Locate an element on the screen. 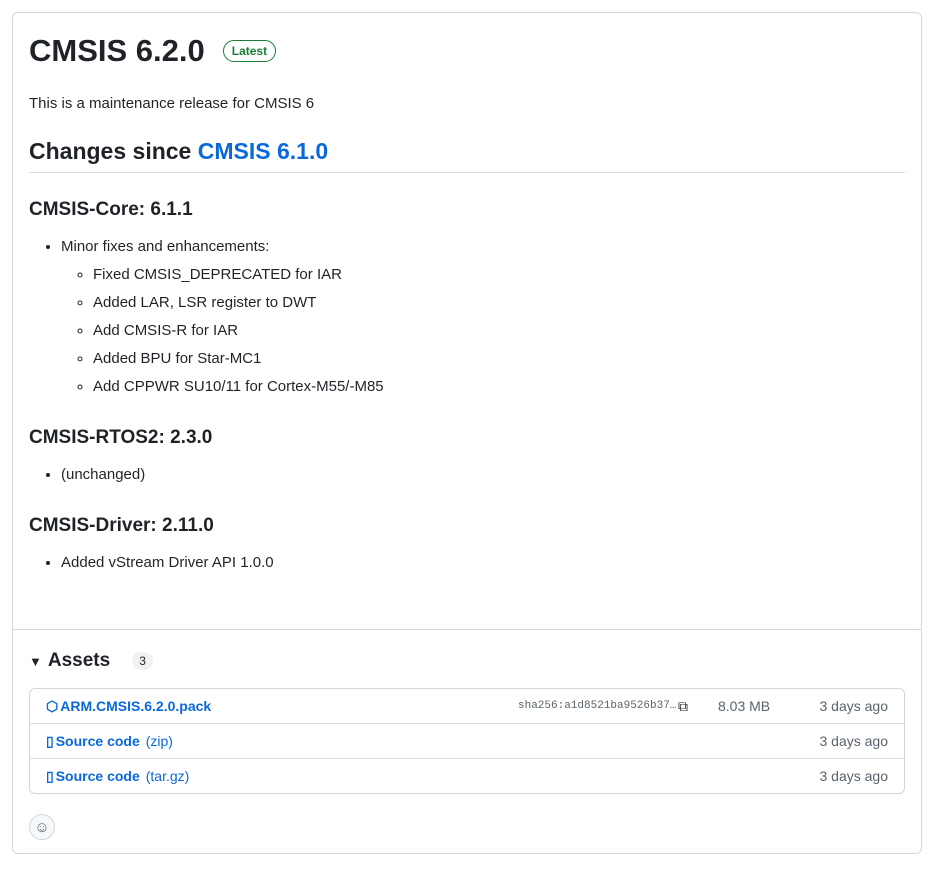 This screenshot has height=871, width=934. add-reaction-button: ☺ is located at coordinates (42, 827).